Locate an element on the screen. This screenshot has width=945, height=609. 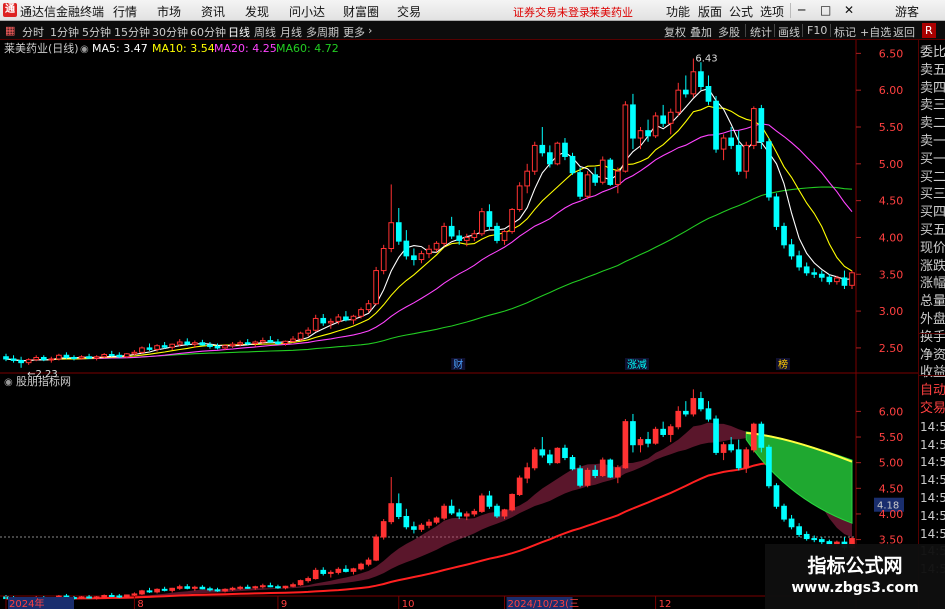
right-panel-item: 买二 is located at coordinates (932, 178).